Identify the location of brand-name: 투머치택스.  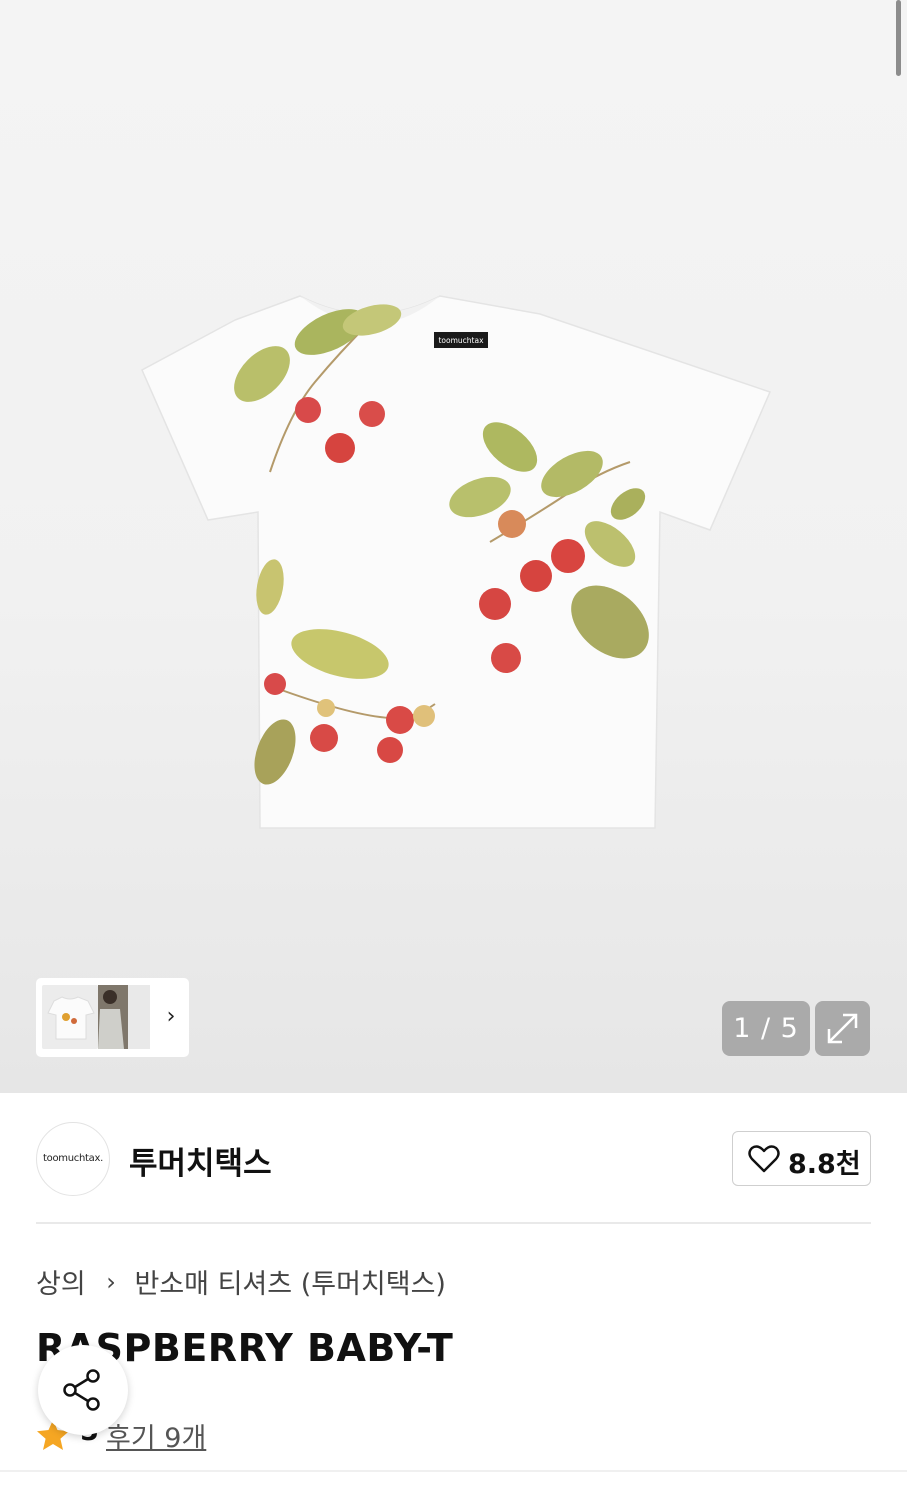
(200, 1160).